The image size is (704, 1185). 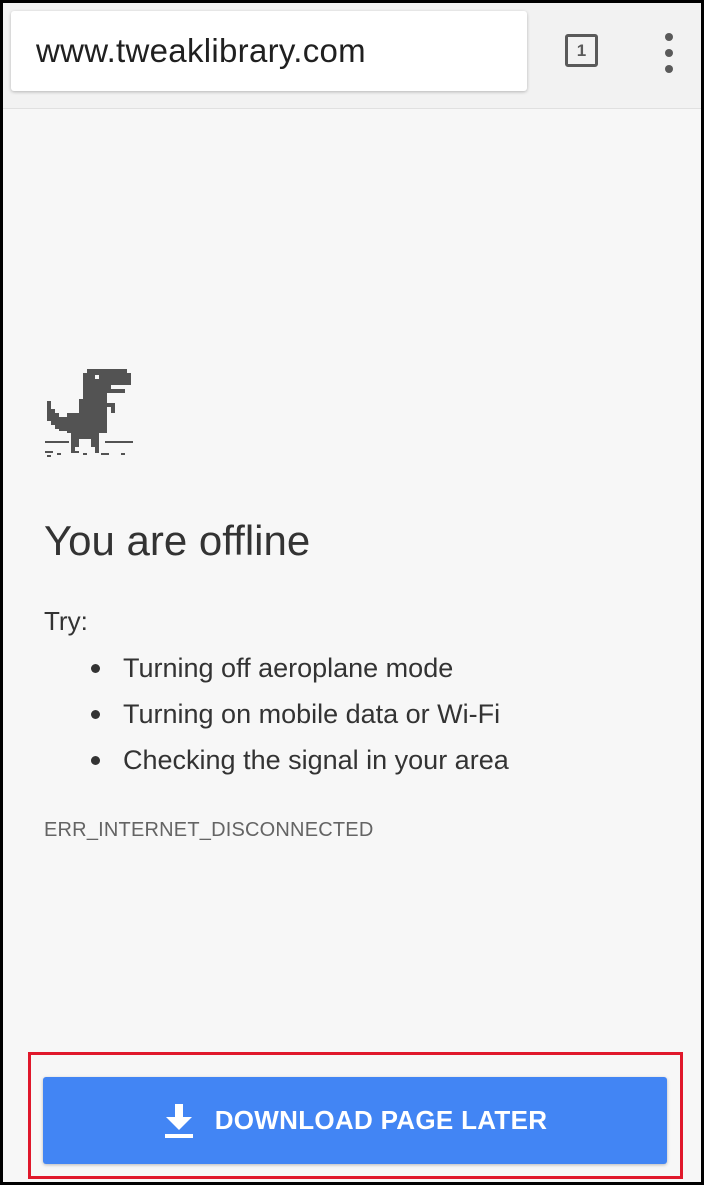 What do you see at coordinates (297, 668) in the screenshot?
I see `suggestion-item: Turning off aeroplane mode` at bounding box center [297, 668].